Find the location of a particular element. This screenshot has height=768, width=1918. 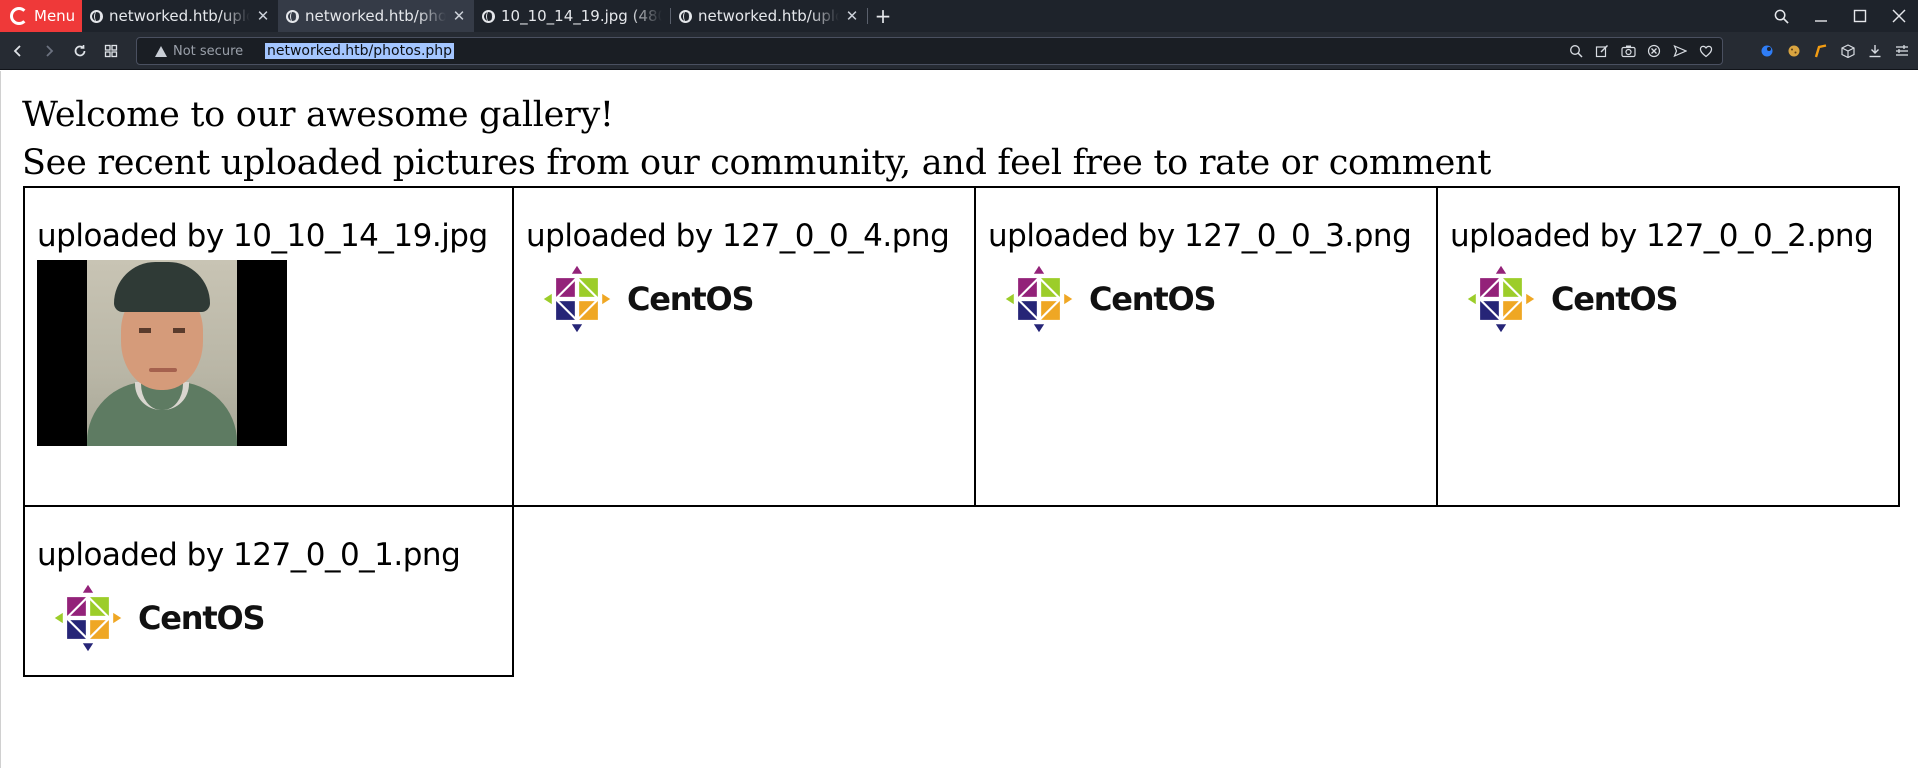

send-icon is located at coordinates (1680, 51).